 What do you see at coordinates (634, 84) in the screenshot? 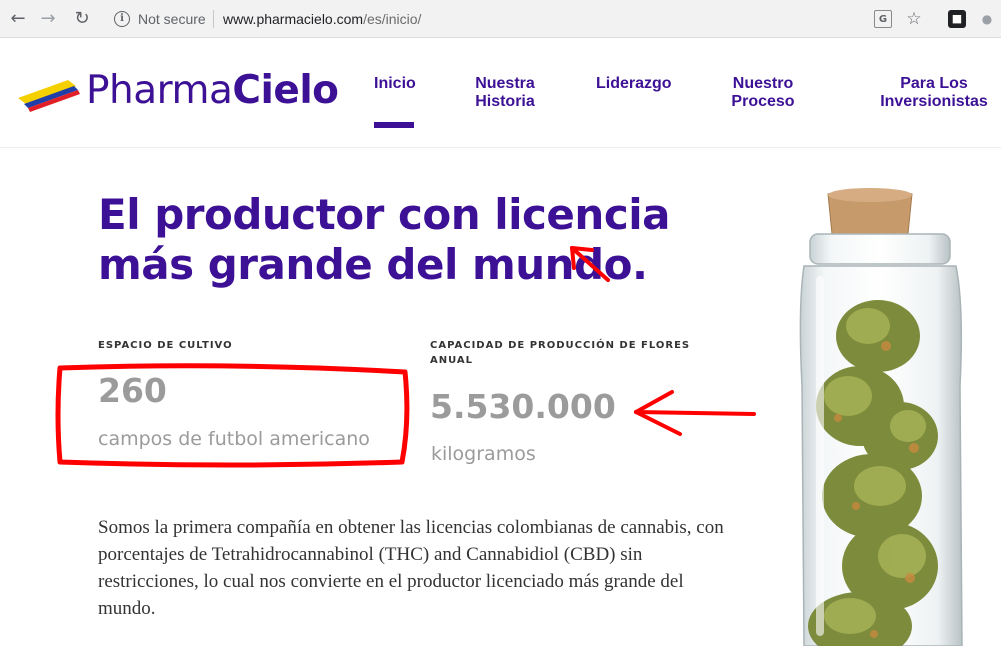
I see `nav-liderazgo: Liderazgo` at bounding box center [634, 84].